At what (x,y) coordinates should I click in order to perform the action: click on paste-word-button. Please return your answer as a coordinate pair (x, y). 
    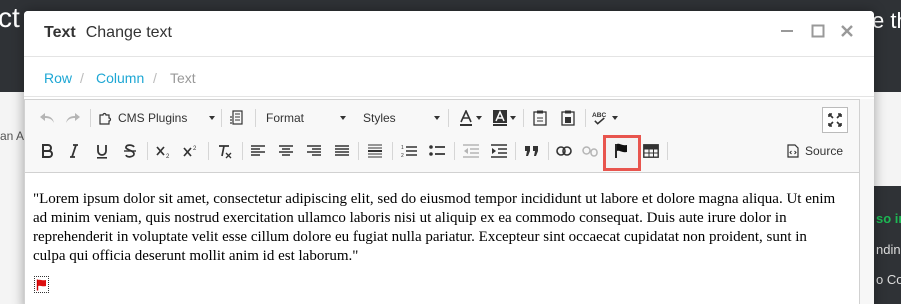
    Looking at the image, I should click on (568, 118).